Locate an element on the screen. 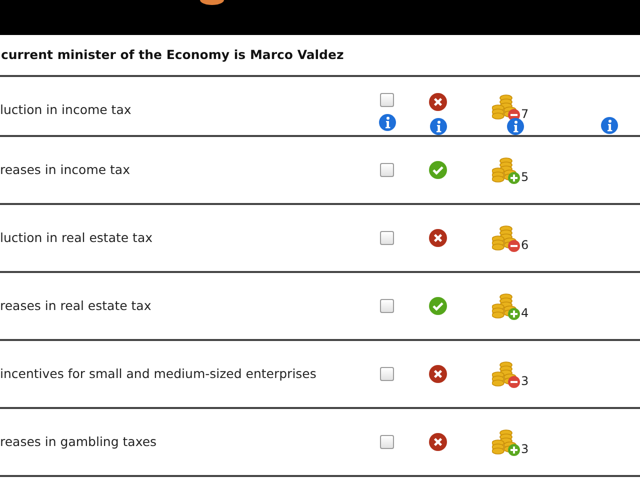 The height and width of the screenshot is (480, 640). tax-measure-label: reases in income tax is located at coordinates (65, 169).